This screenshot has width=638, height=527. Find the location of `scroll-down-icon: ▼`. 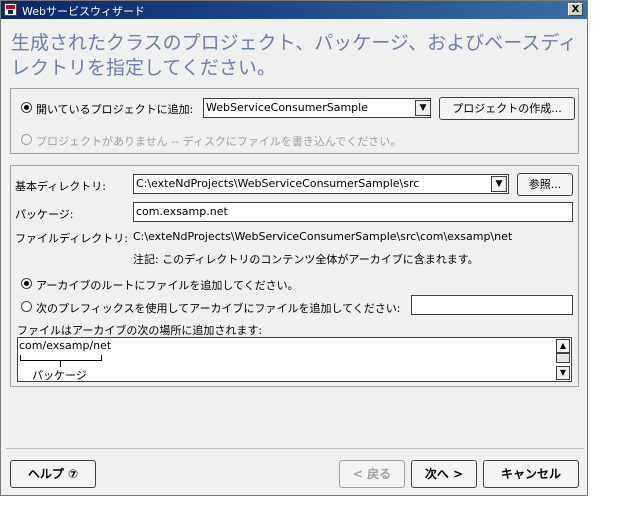

scroll-down-icon: ▼ is located at coordinates (563, 373).